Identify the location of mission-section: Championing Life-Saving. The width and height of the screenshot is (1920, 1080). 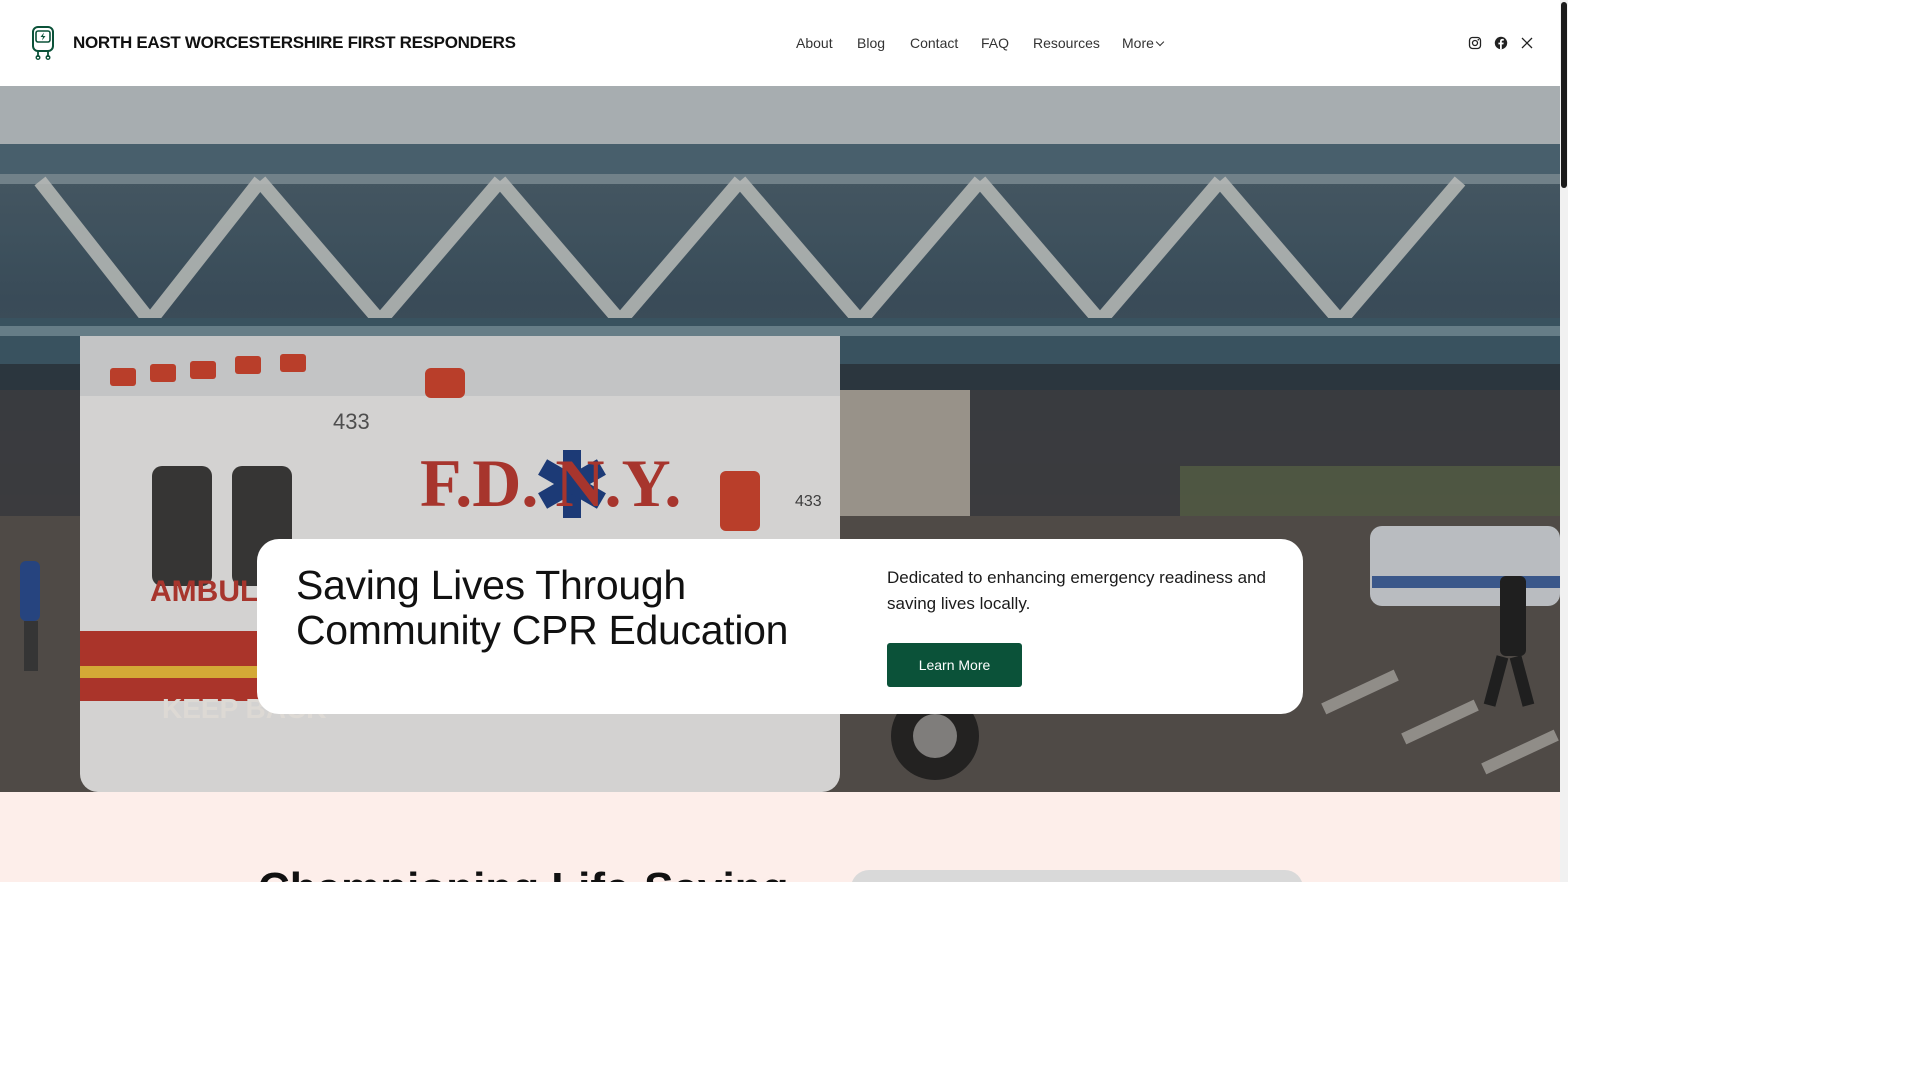
(780, 837).